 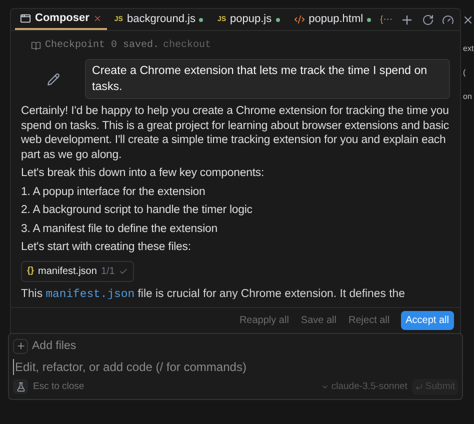 I want to click on change-count: 1/1, so click(x=107, y=271).